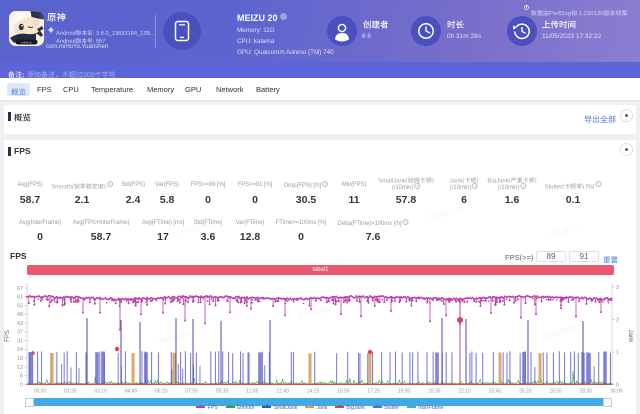 This screenshot has height=414, width=640. Describe the element at coordinates (617, 320) in the screenshot. I see `svg-text: 2` at that location.